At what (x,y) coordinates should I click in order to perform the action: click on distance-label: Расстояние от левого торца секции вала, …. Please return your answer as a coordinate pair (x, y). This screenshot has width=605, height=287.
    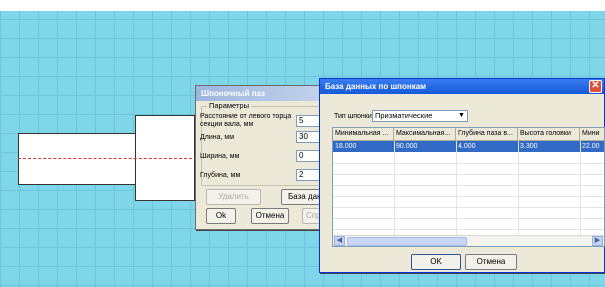
    Looking at the image, I should click on (246, 120).